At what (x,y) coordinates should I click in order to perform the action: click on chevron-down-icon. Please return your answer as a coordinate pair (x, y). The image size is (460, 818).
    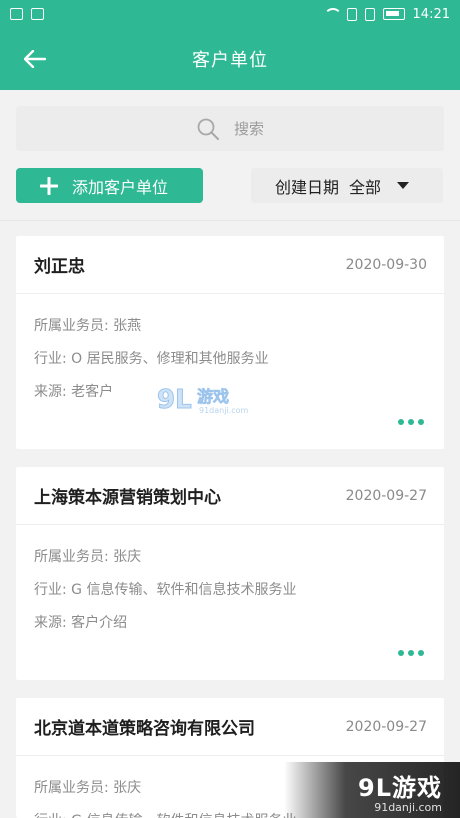
    Looking at the image, I should click on (403, 185).